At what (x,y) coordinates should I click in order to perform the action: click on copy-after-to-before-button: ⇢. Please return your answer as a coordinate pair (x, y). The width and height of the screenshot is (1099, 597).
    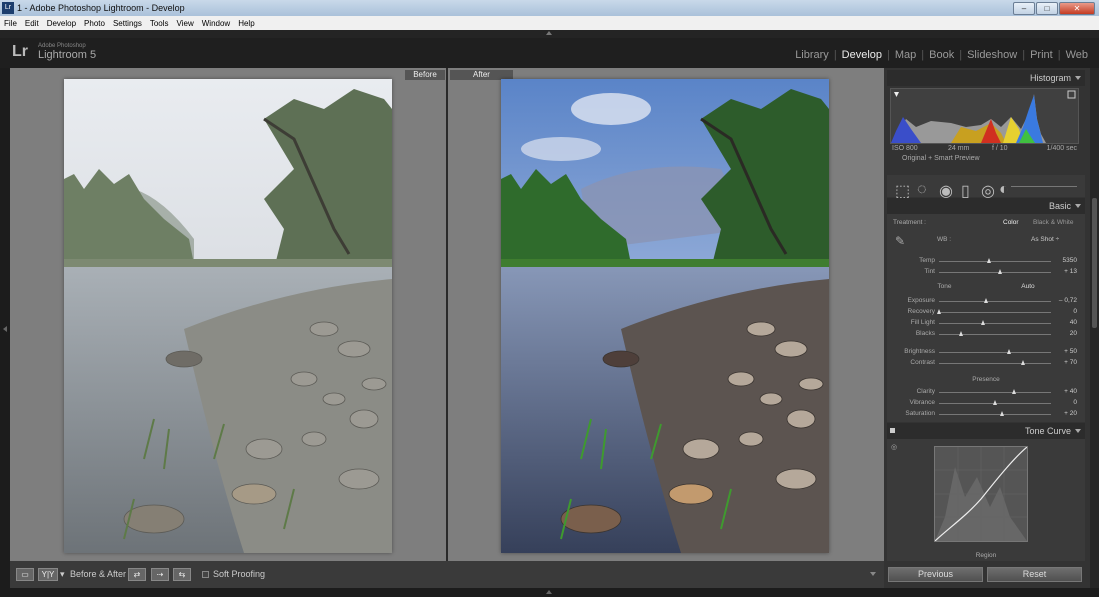
    Looking at the image, I should click on (160, 574).